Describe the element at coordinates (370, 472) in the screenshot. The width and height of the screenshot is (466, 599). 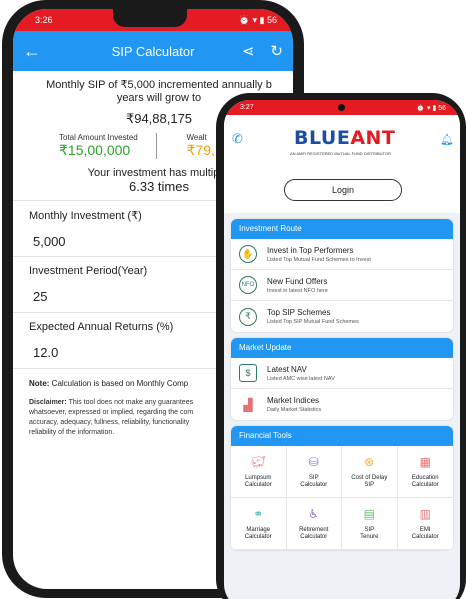
I see `tool-cost-of-delay: ⊛ Cost of Delay SIP` at that location.